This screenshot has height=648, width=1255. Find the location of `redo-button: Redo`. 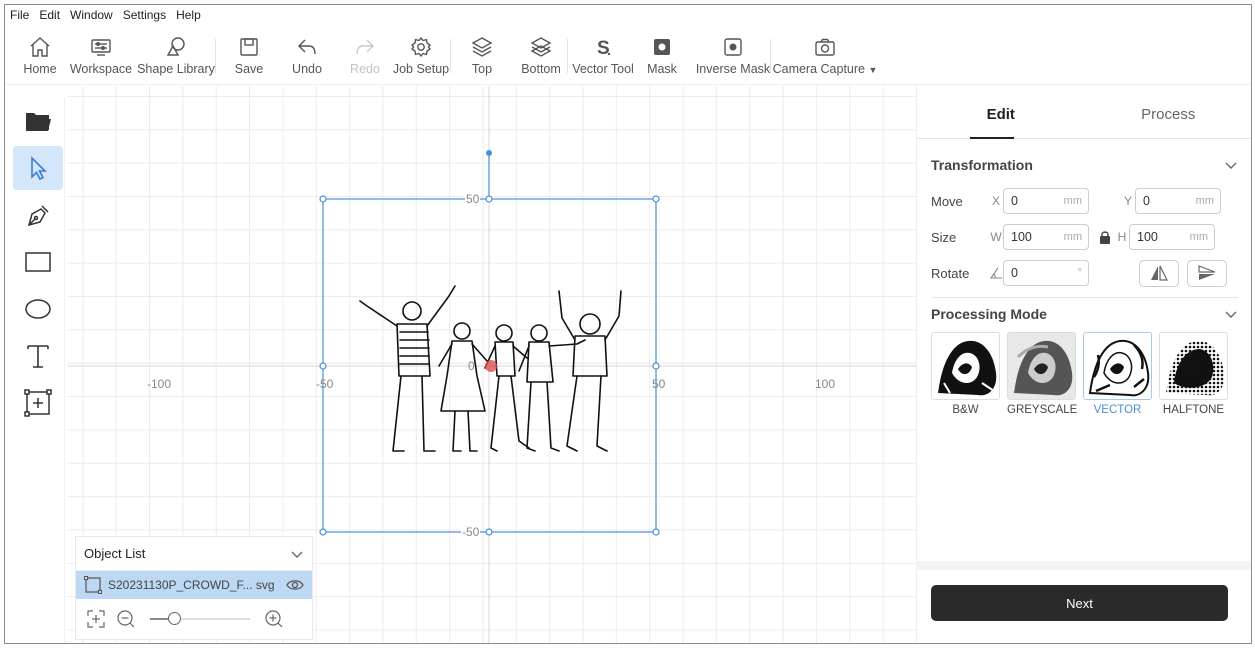

redo-button: Redo is located at coordinates (365, 55).